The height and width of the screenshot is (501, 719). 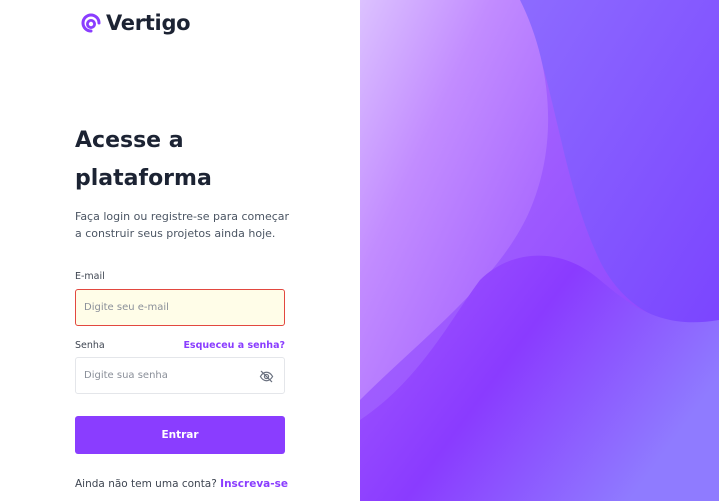 What do you see at coordinates (148, 23) in the screenshot?
I see `brand-name: Vertigo` at bounding box center [148, 23].